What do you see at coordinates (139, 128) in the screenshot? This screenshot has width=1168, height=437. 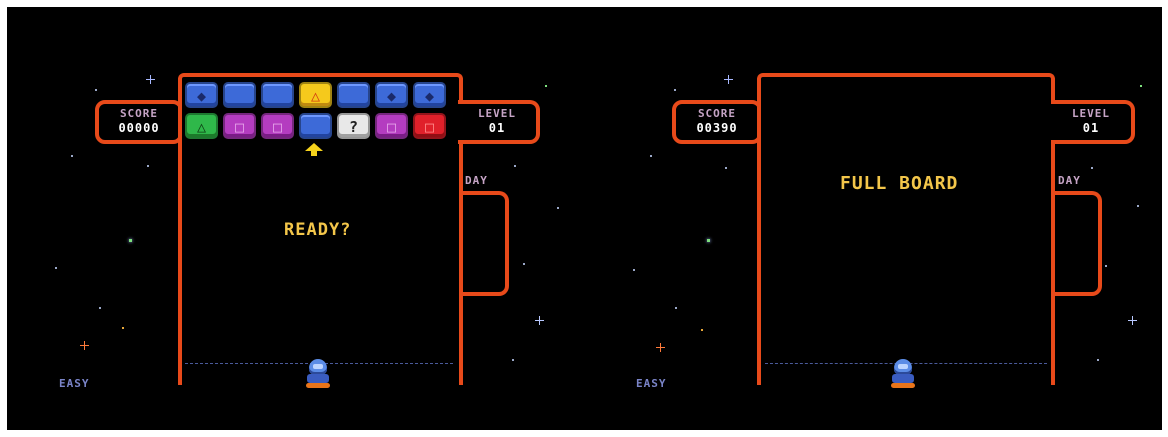 I see `score-value: 00000` at bounding box center [139, 128].